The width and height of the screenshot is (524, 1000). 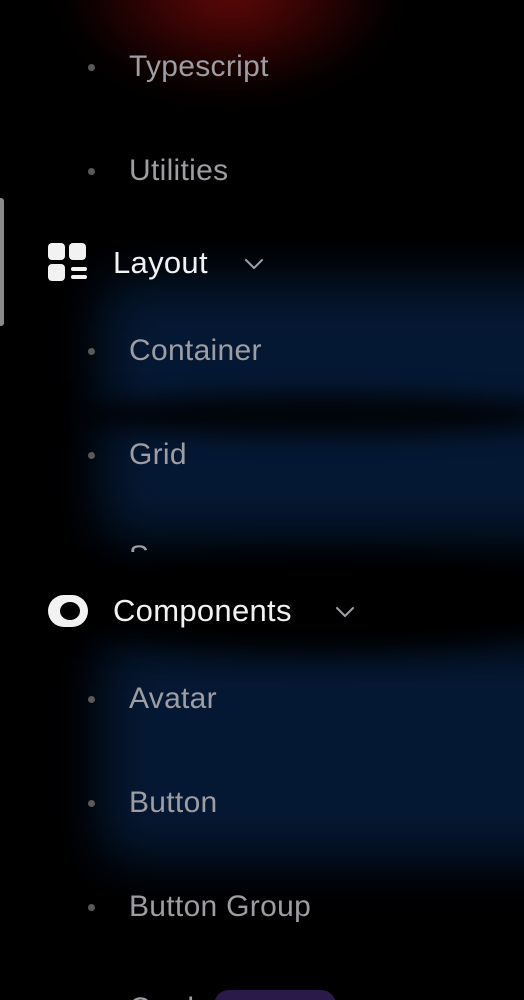 What do you see at coordinates (160, 262) in the screenshot?
I see `section-header-label: Layout` at bounding box center [160, 262].